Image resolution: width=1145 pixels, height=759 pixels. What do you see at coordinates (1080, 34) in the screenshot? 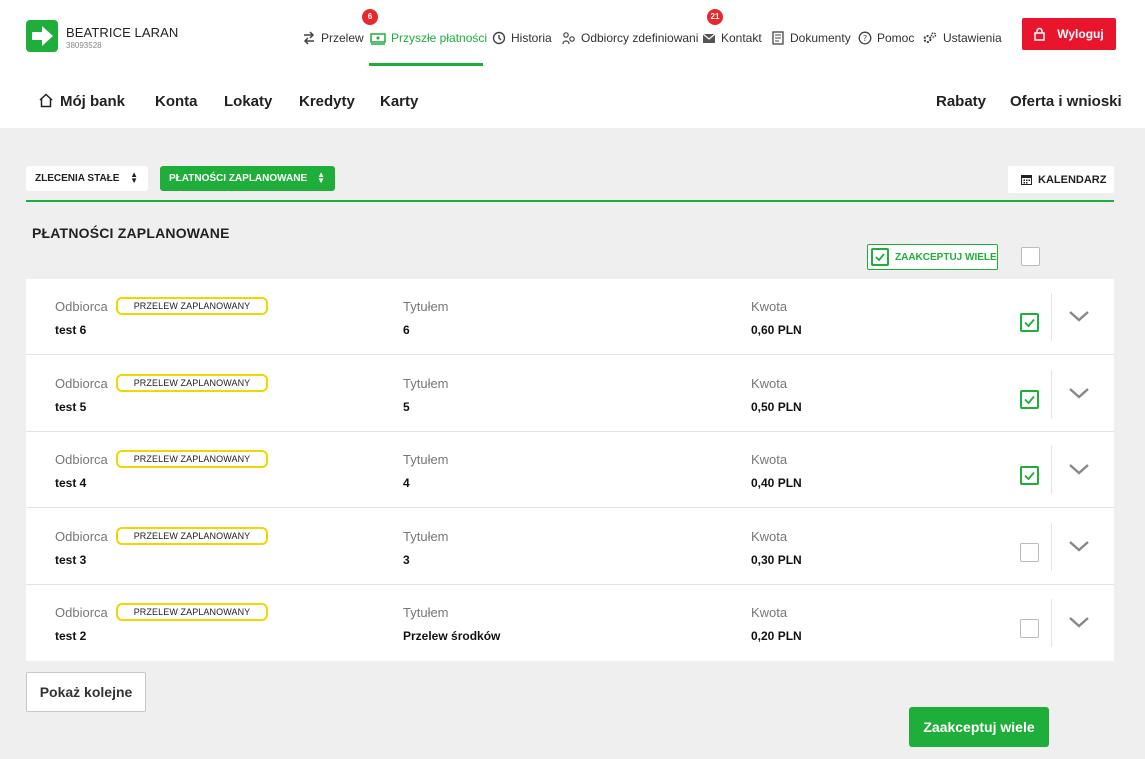
I see `logout-label: Wyloguj` at bounding box center [1080, 34].